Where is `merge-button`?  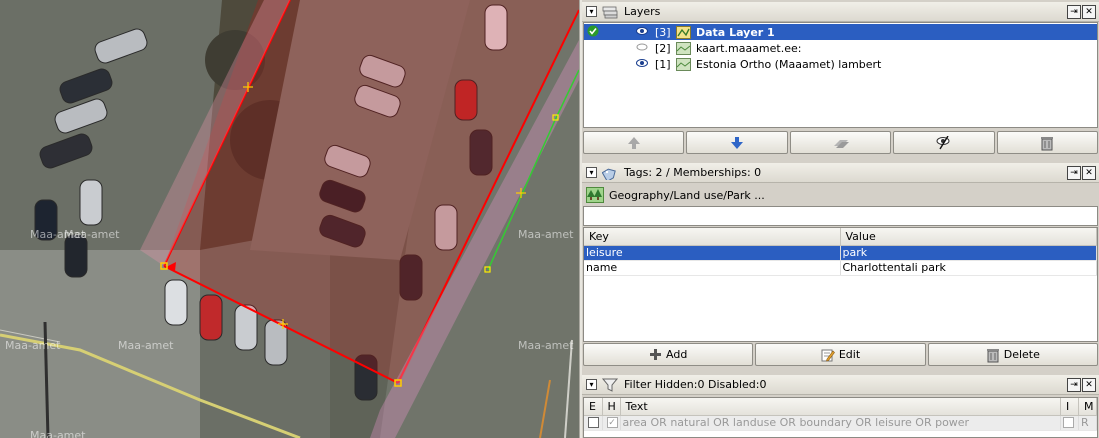
merge-button is located at coordinates (840, 142).